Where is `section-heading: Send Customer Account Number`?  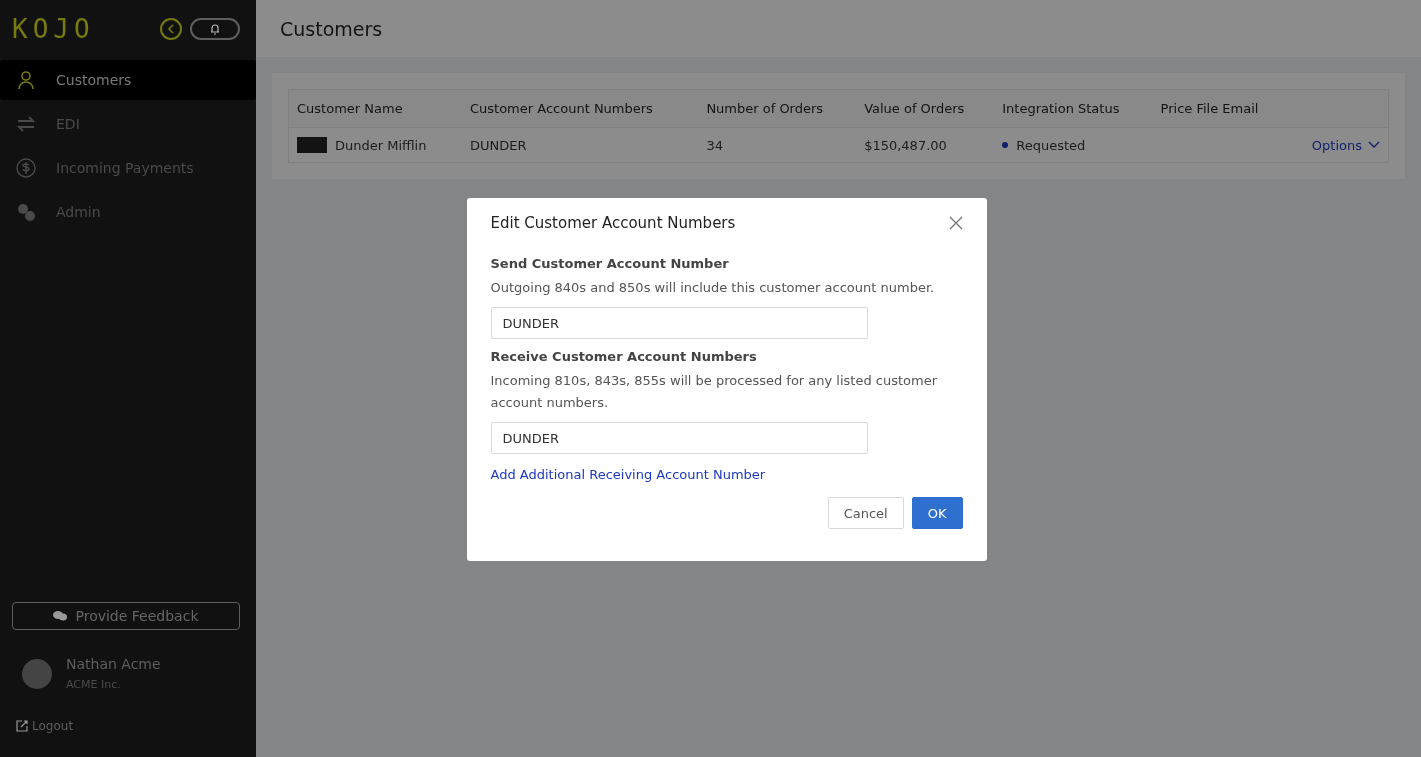 section-heading: Send Customer Account Number is located at coordinates (610, 263).